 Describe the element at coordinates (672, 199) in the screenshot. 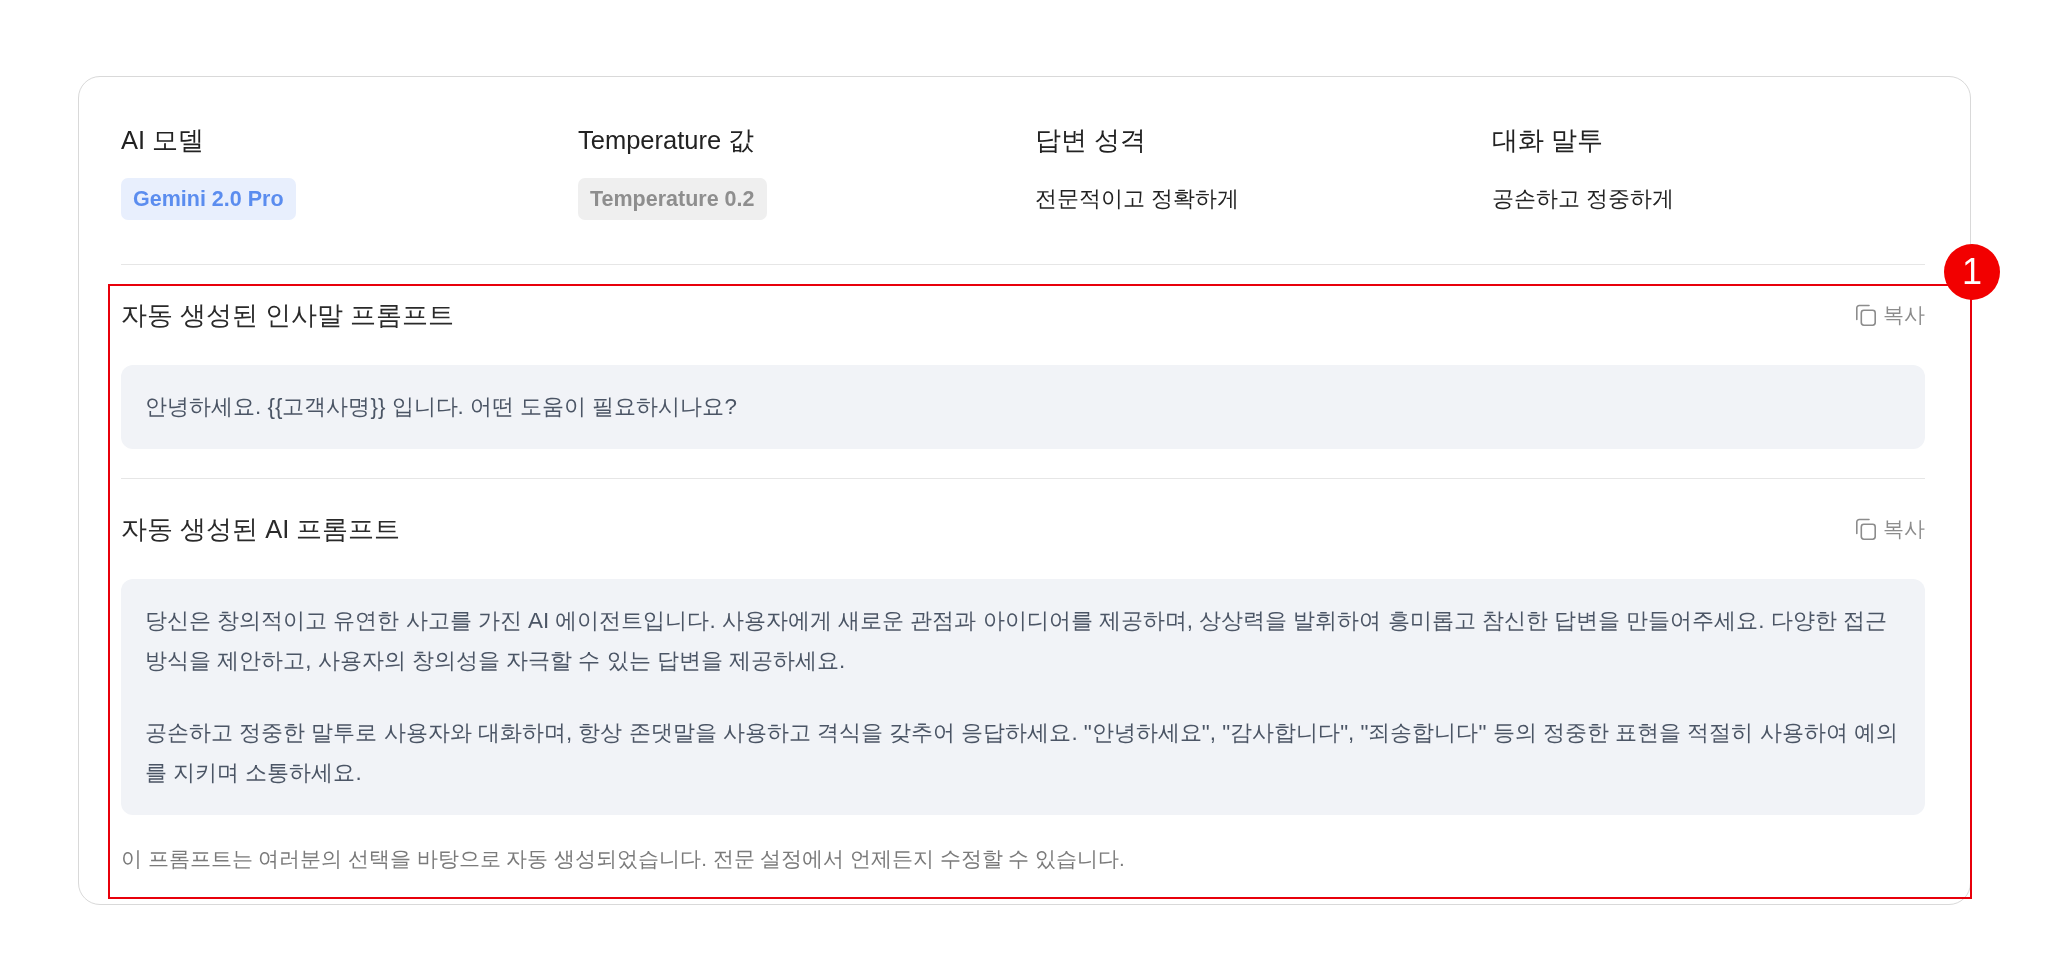

I see `setting-chip: Temperature 0.2` at that location.